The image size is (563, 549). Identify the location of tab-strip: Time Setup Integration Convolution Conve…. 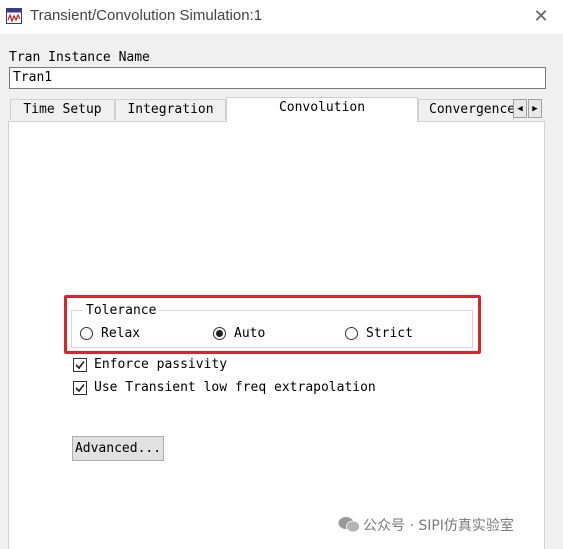
(278, 109).